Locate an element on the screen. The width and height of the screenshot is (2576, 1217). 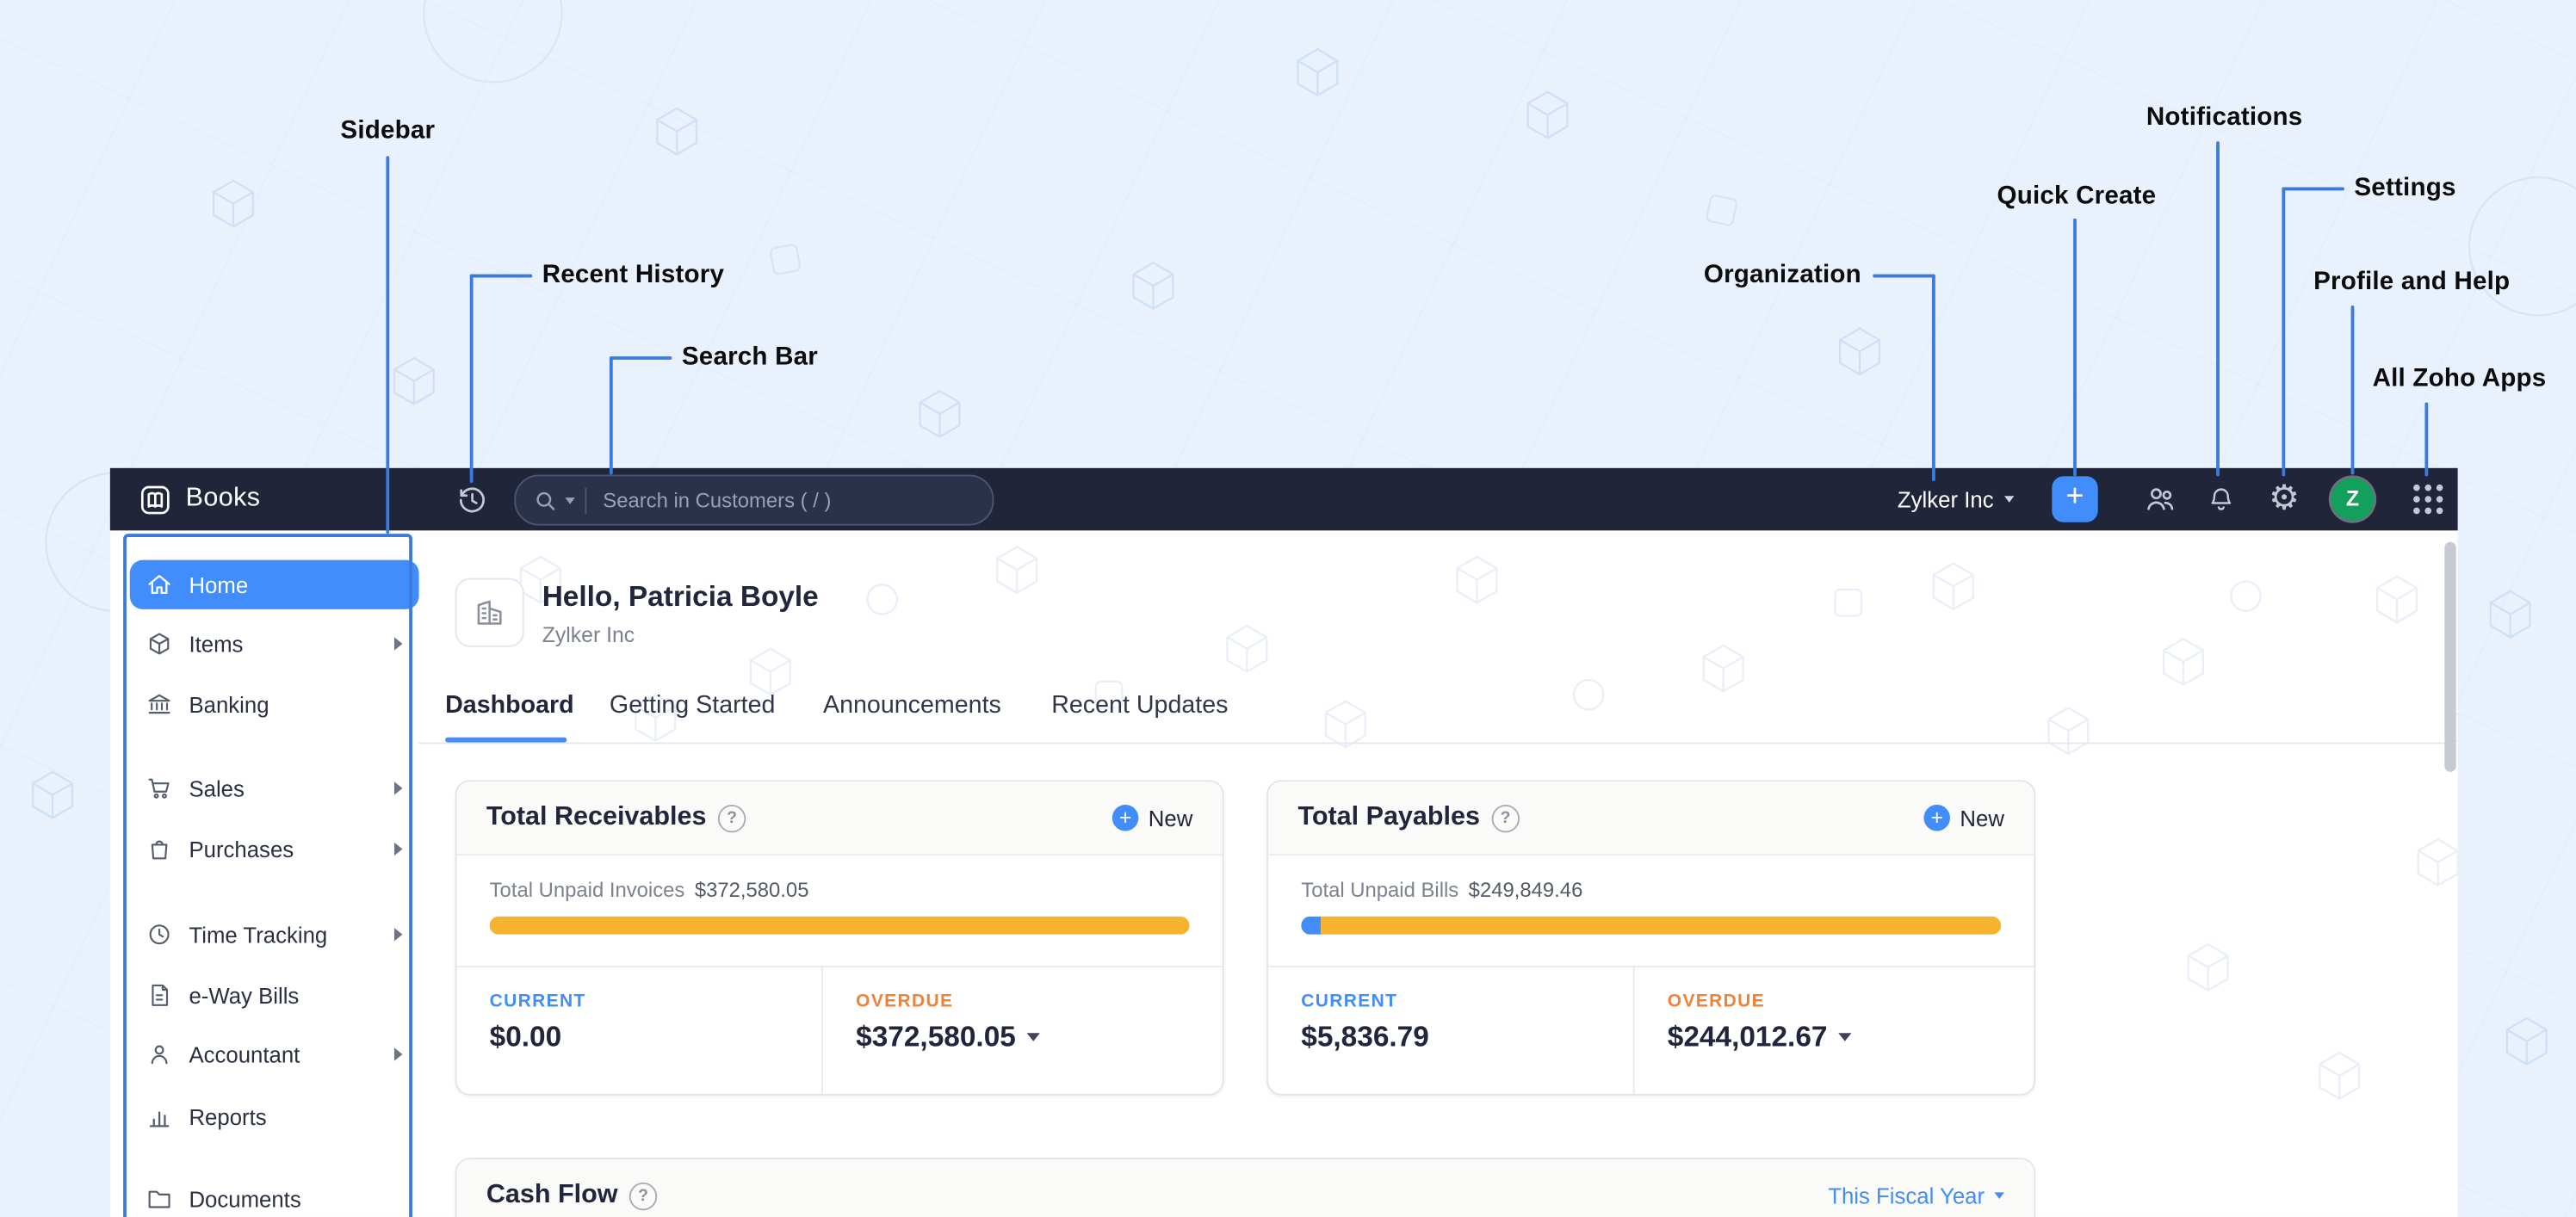
organization-building-icon is located at coordinates (489, 612).